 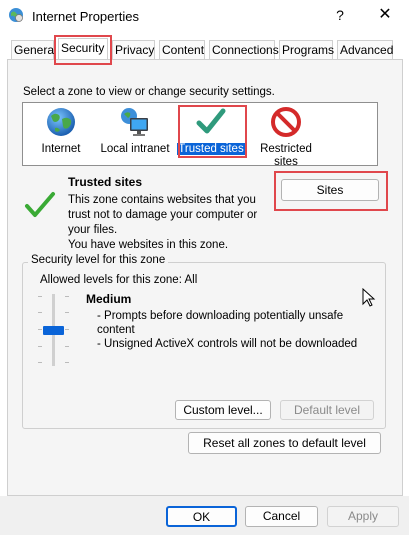 I want to click on tab-content: Content, so click(x=182, y=49).